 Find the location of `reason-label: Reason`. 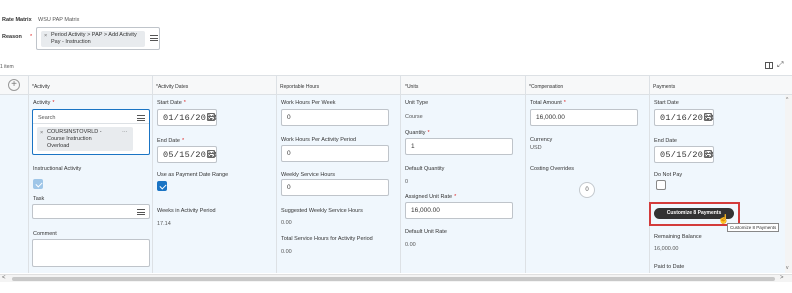

reason-label: Reason is located at coordinates (12, 37).